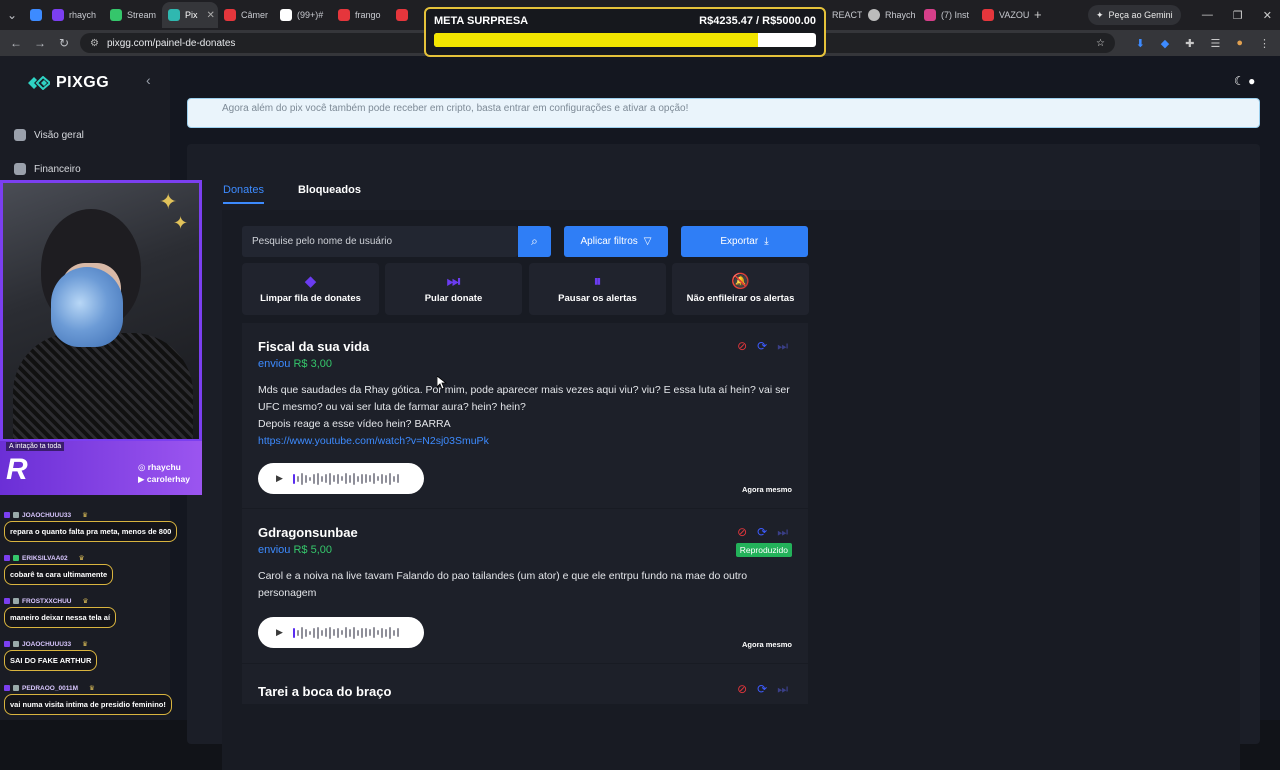 Image resolution: width=1280 pixels, height=770 pixels. Describe the element at coordinates (1239, 43) in the screenshot. I see `profile-avatar-icon: ●` at that location.